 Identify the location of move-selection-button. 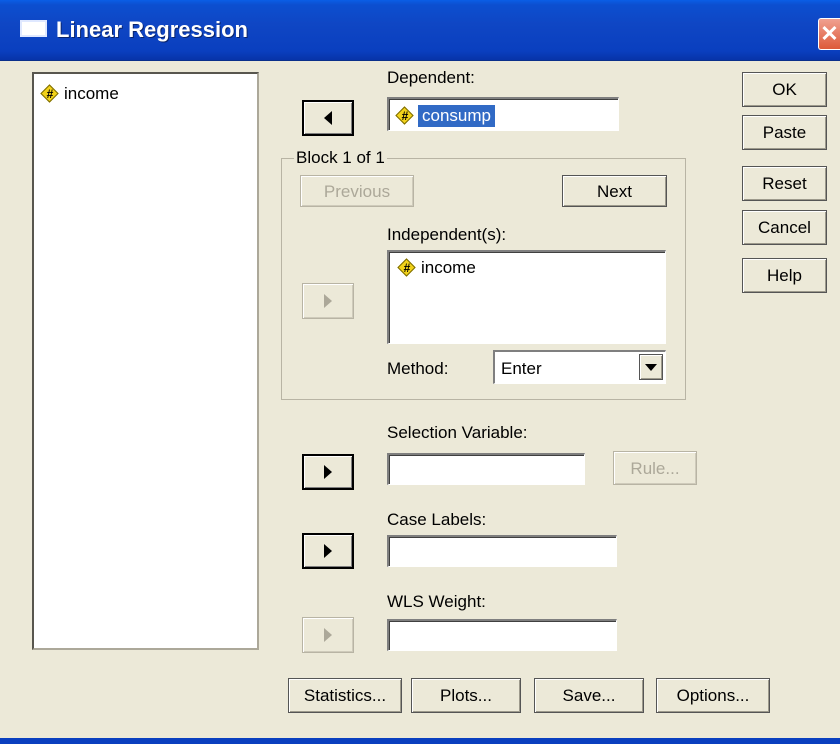
(328, 472).